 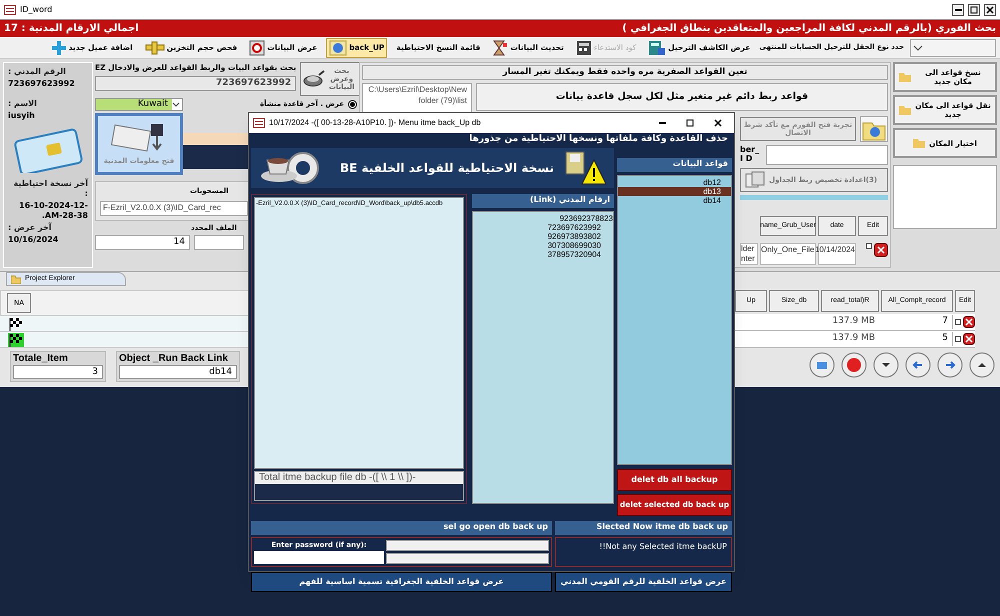 I want to click on civil-number-value: 723697623992, so click(x=41, y=84).